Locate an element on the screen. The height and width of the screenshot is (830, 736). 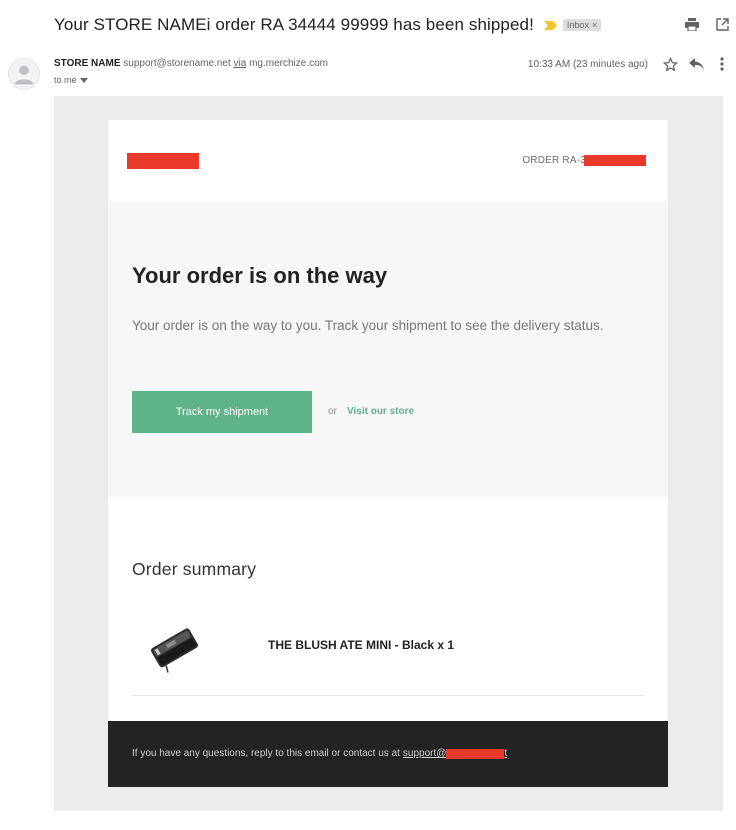
track-shipment-button: Track my shipment is located at coordinates (222, 412).